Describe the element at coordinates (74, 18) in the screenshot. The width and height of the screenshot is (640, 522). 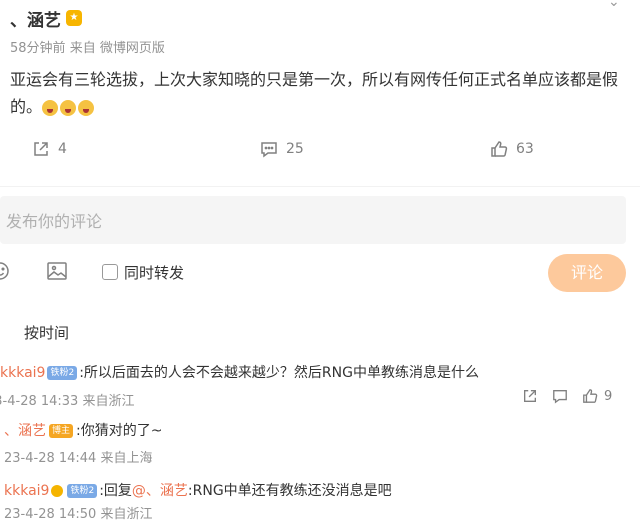
I see `vip-badge-icon: ★` at that location.